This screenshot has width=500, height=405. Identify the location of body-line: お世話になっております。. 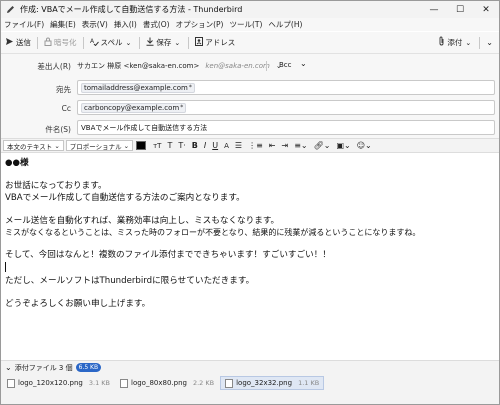
(56, 186).